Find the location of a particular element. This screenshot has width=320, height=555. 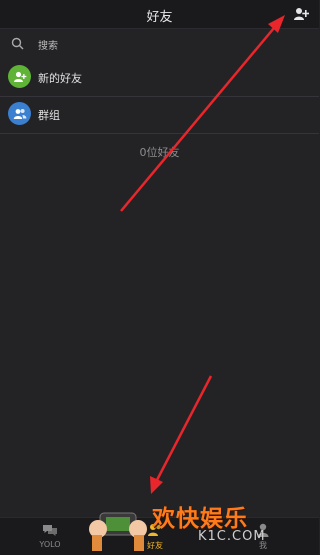

gamepad-hands-icon is located at coordinates (118, 531).